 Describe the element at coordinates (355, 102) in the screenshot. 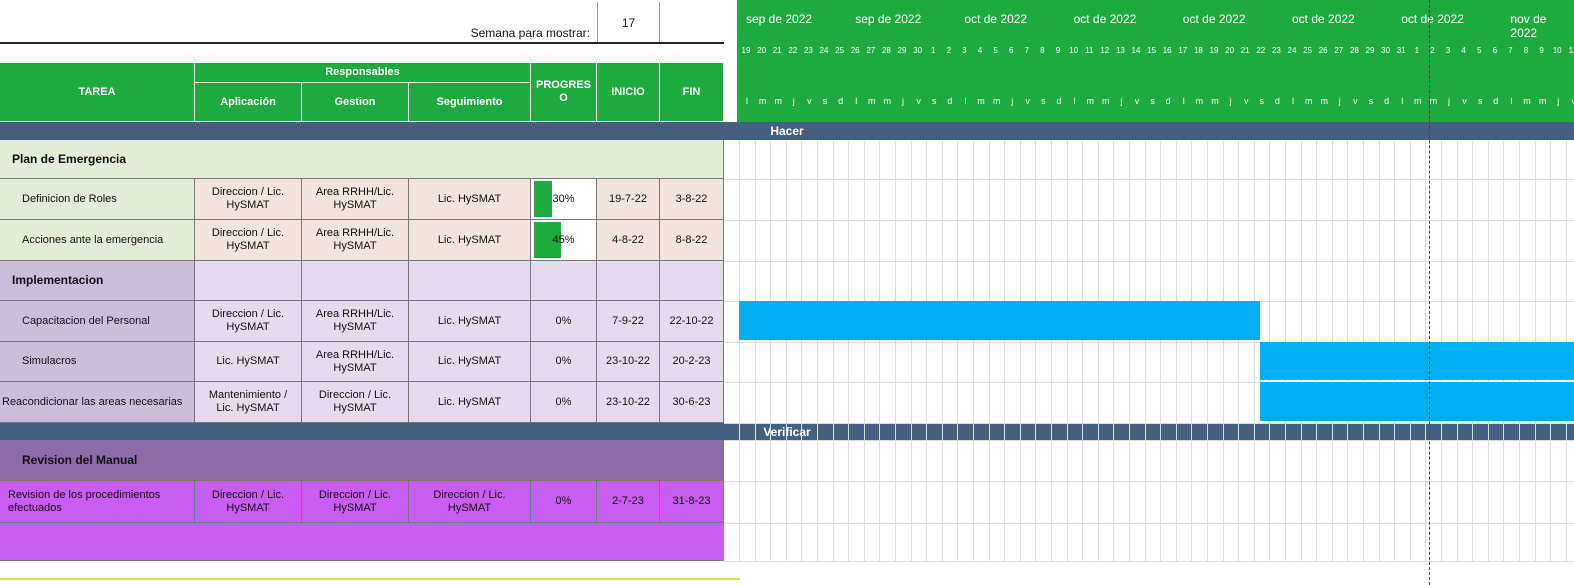

I see `header-gestion: Gestion` at that location.